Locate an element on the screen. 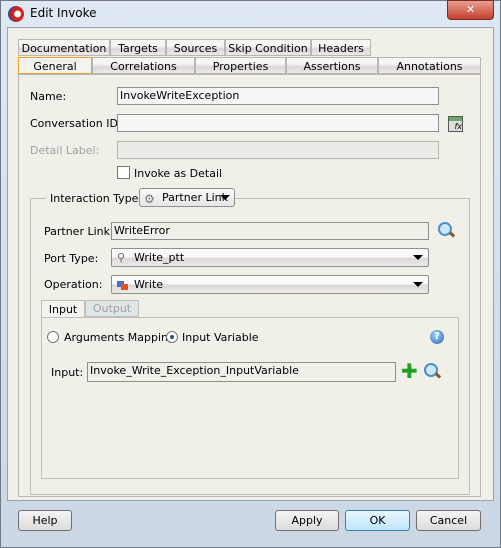  conversation-id-input is located at coordinates (278, 123).